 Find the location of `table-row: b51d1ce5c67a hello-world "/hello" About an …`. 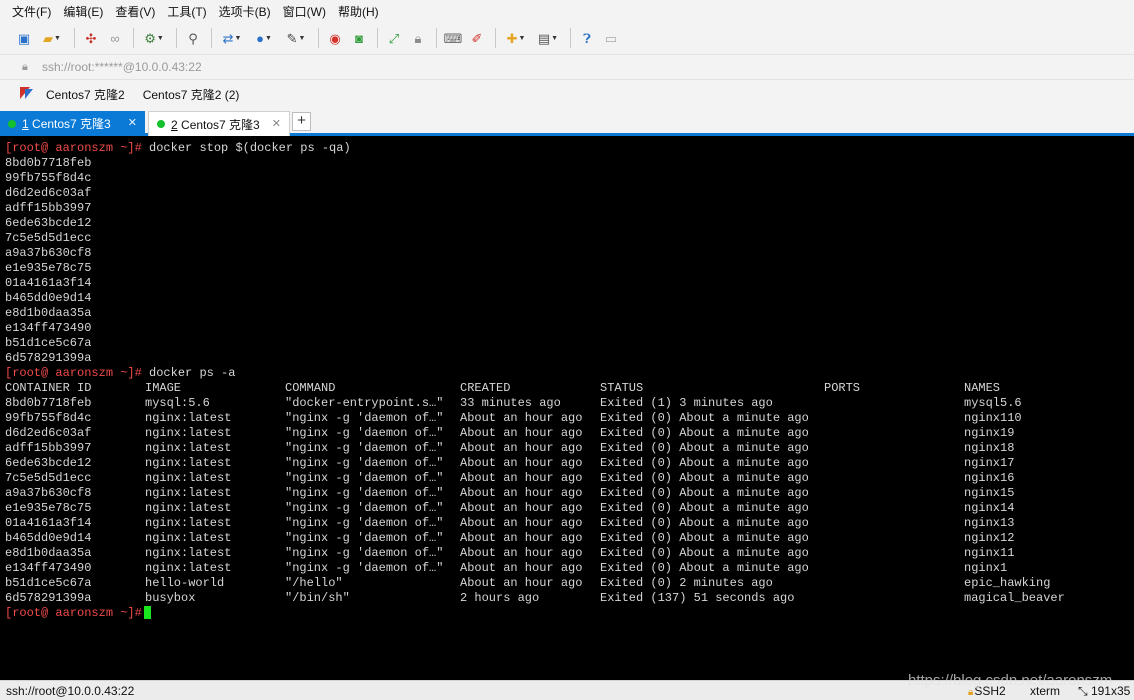

table-row: b51d1ce5c67a hello-world "/hello" About an … is located at coordinates (569, 583).